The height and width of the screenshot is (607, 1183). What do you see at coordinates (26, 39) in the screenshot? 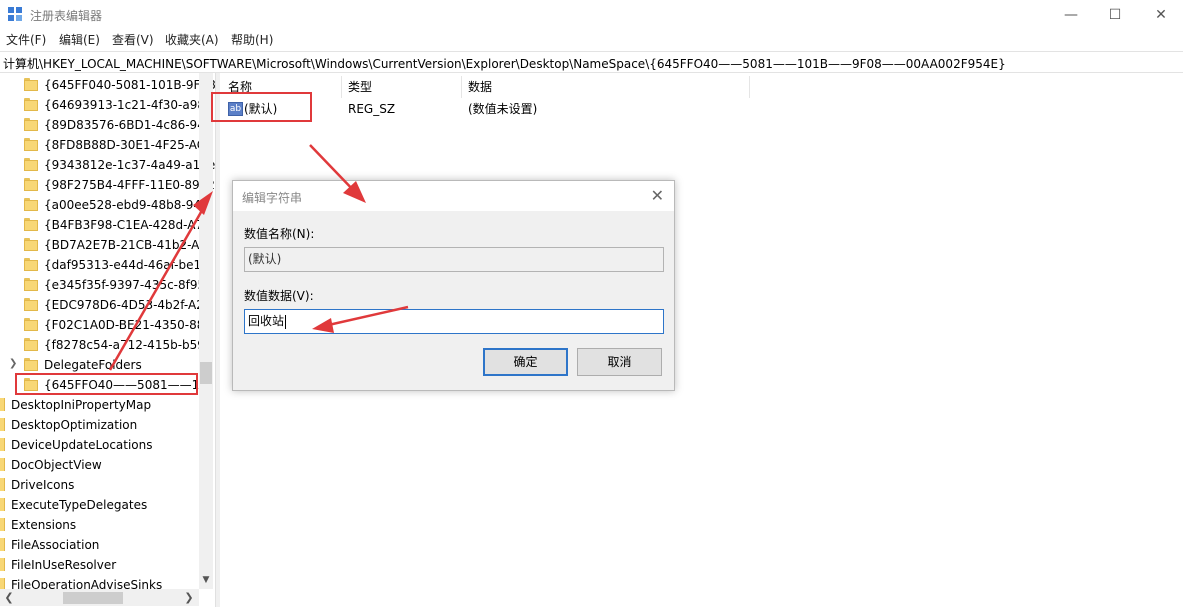
I see `menu-file: 文件(F)` at bounding box center [26, 39].